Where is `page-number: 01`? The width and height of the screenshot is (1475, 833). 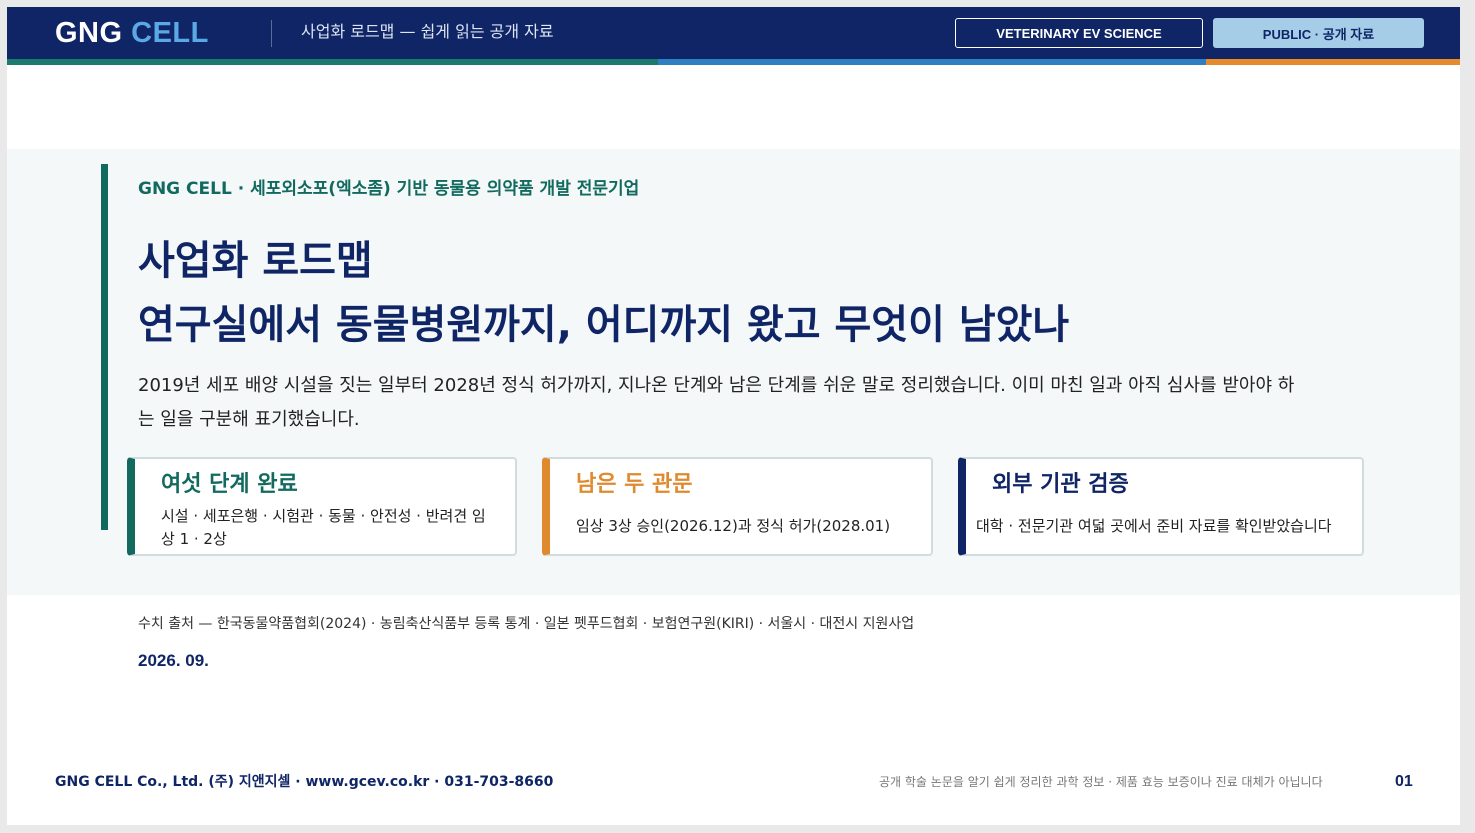 page-number: 01 is located at coordinates (1404, 781).